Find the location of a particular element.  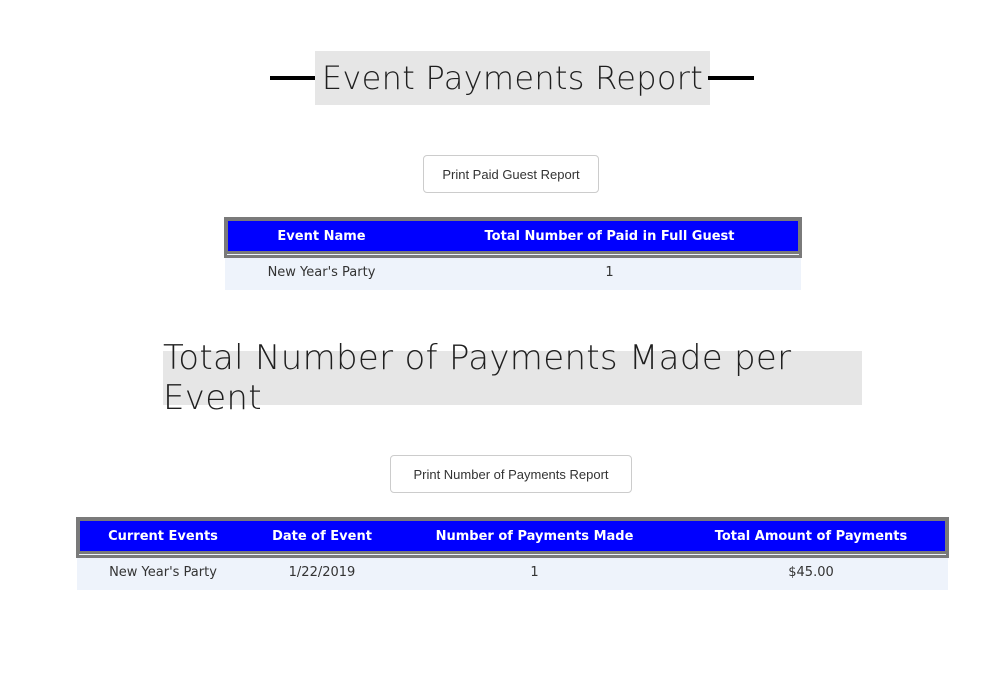

column-header-date-of-event: Date of Event is located at coordinates (322, 536).